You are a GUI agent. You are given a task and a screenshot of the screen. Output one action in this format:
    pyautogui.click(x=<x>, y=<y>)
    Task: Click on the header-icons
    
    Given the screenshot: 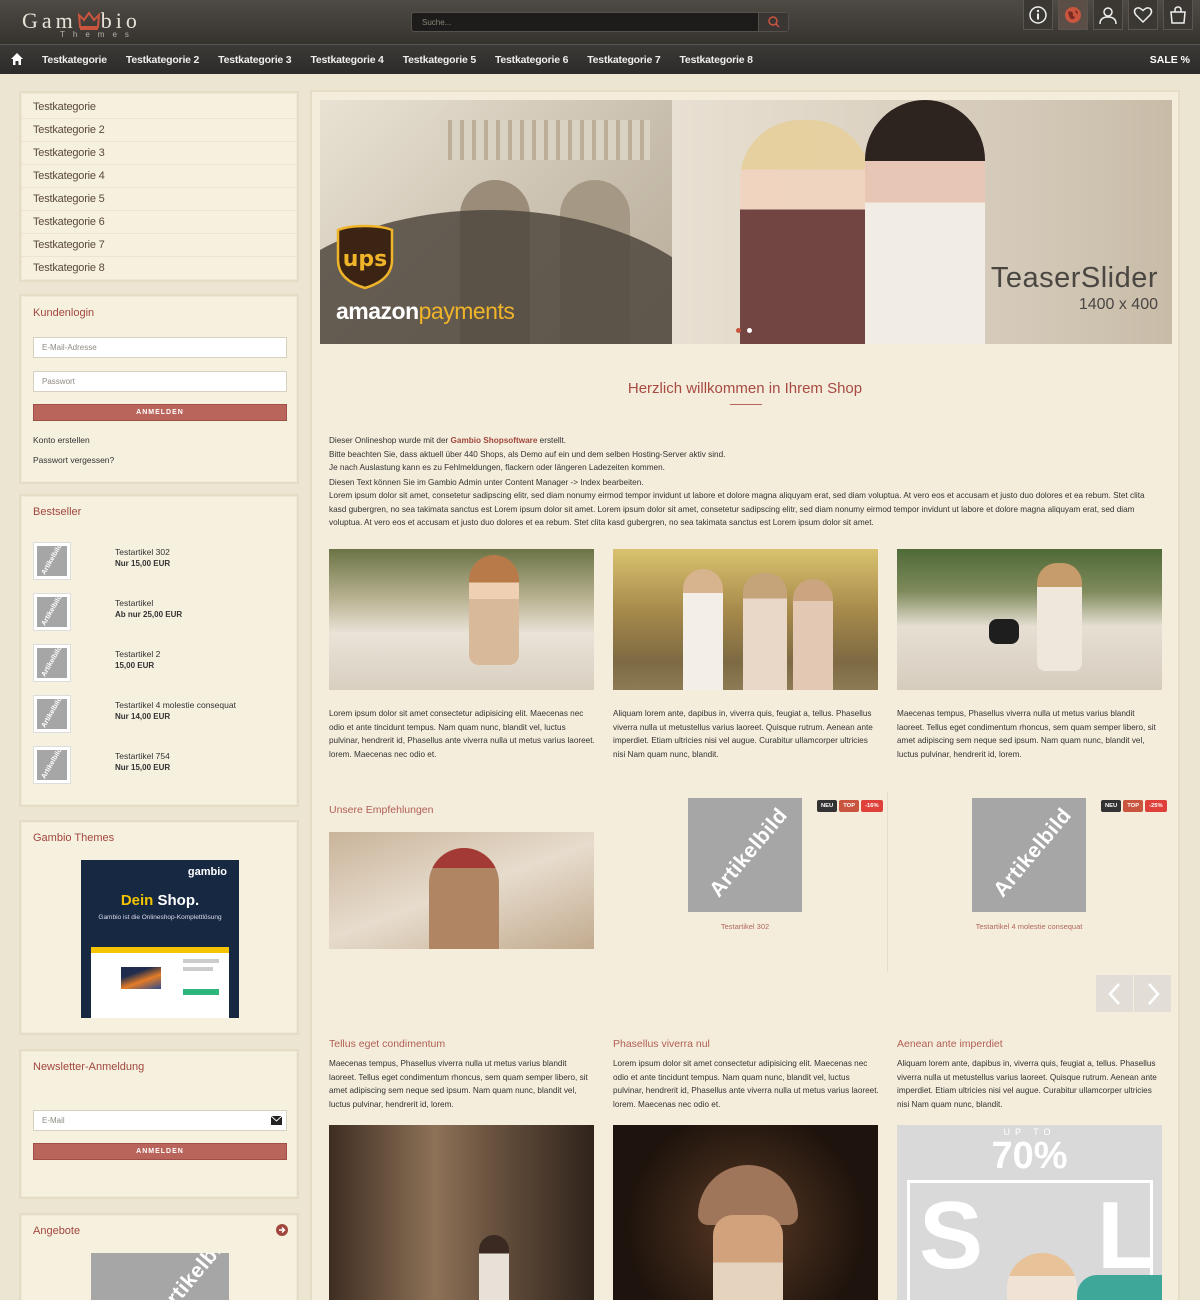 What is the action you would take?
    pyautogui.click(x=1110, y=16)
    